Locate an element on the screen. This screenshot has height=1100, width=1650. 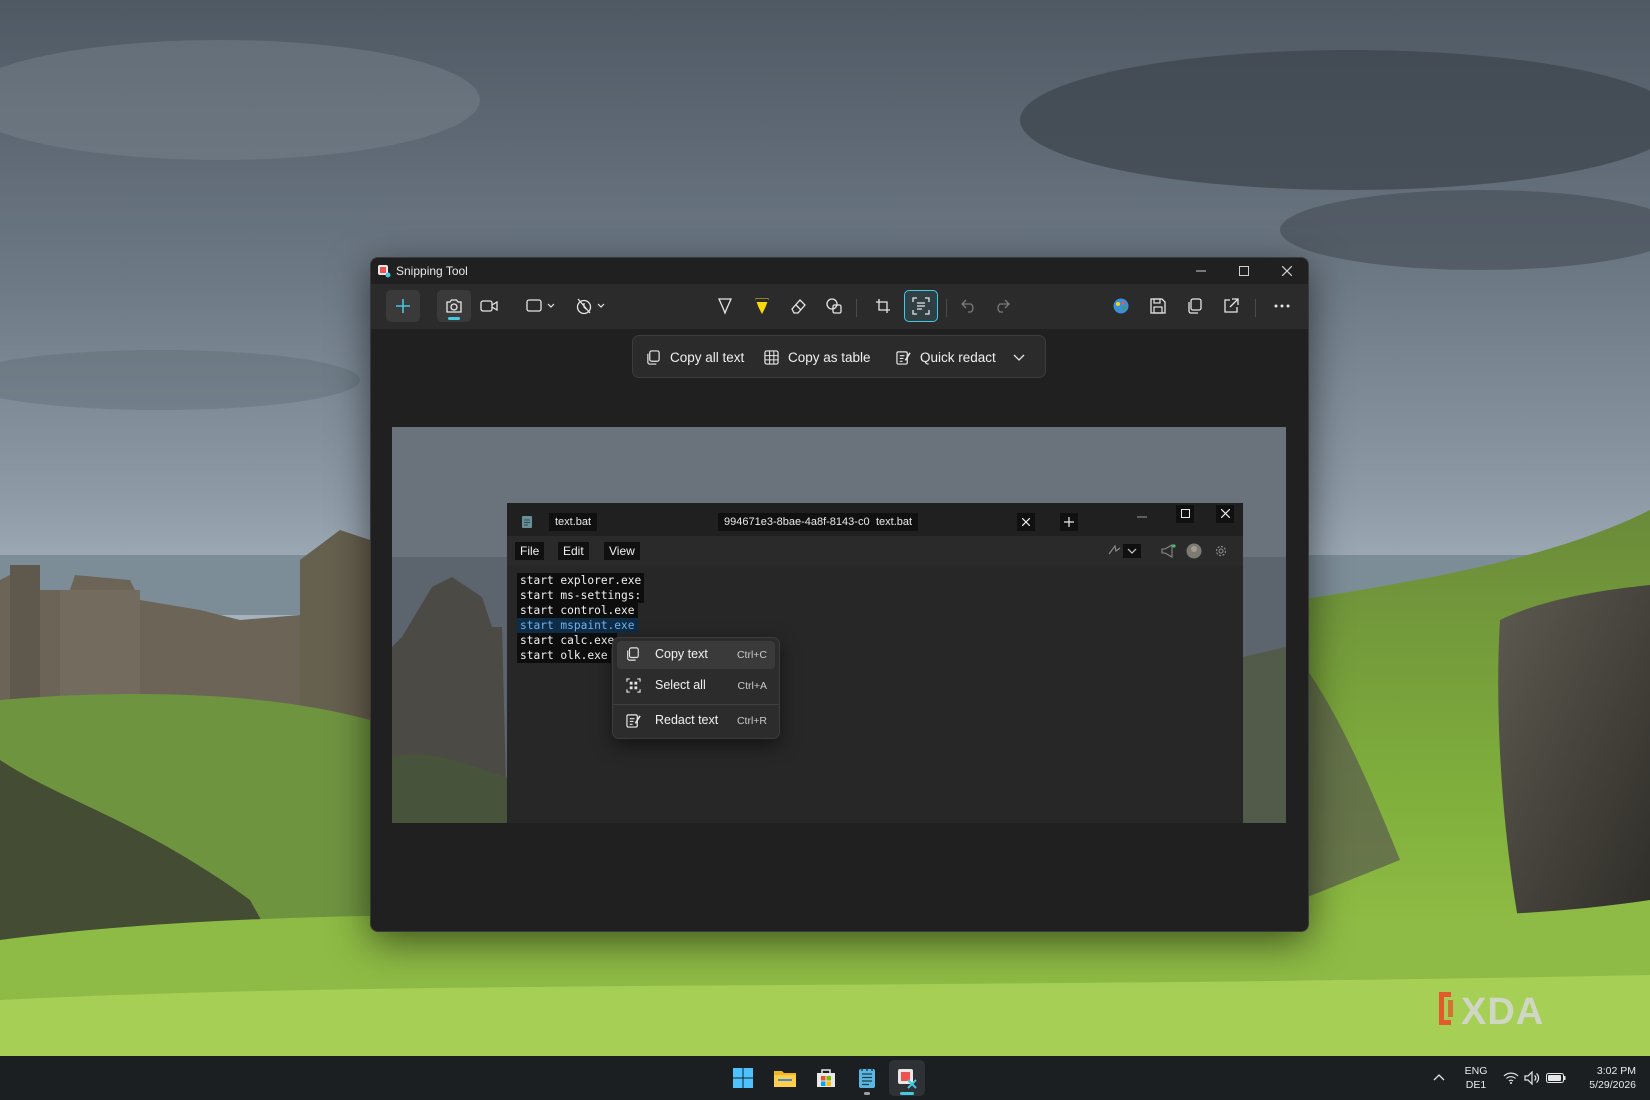
new-snip-icon is located at coordinates (403, 306).